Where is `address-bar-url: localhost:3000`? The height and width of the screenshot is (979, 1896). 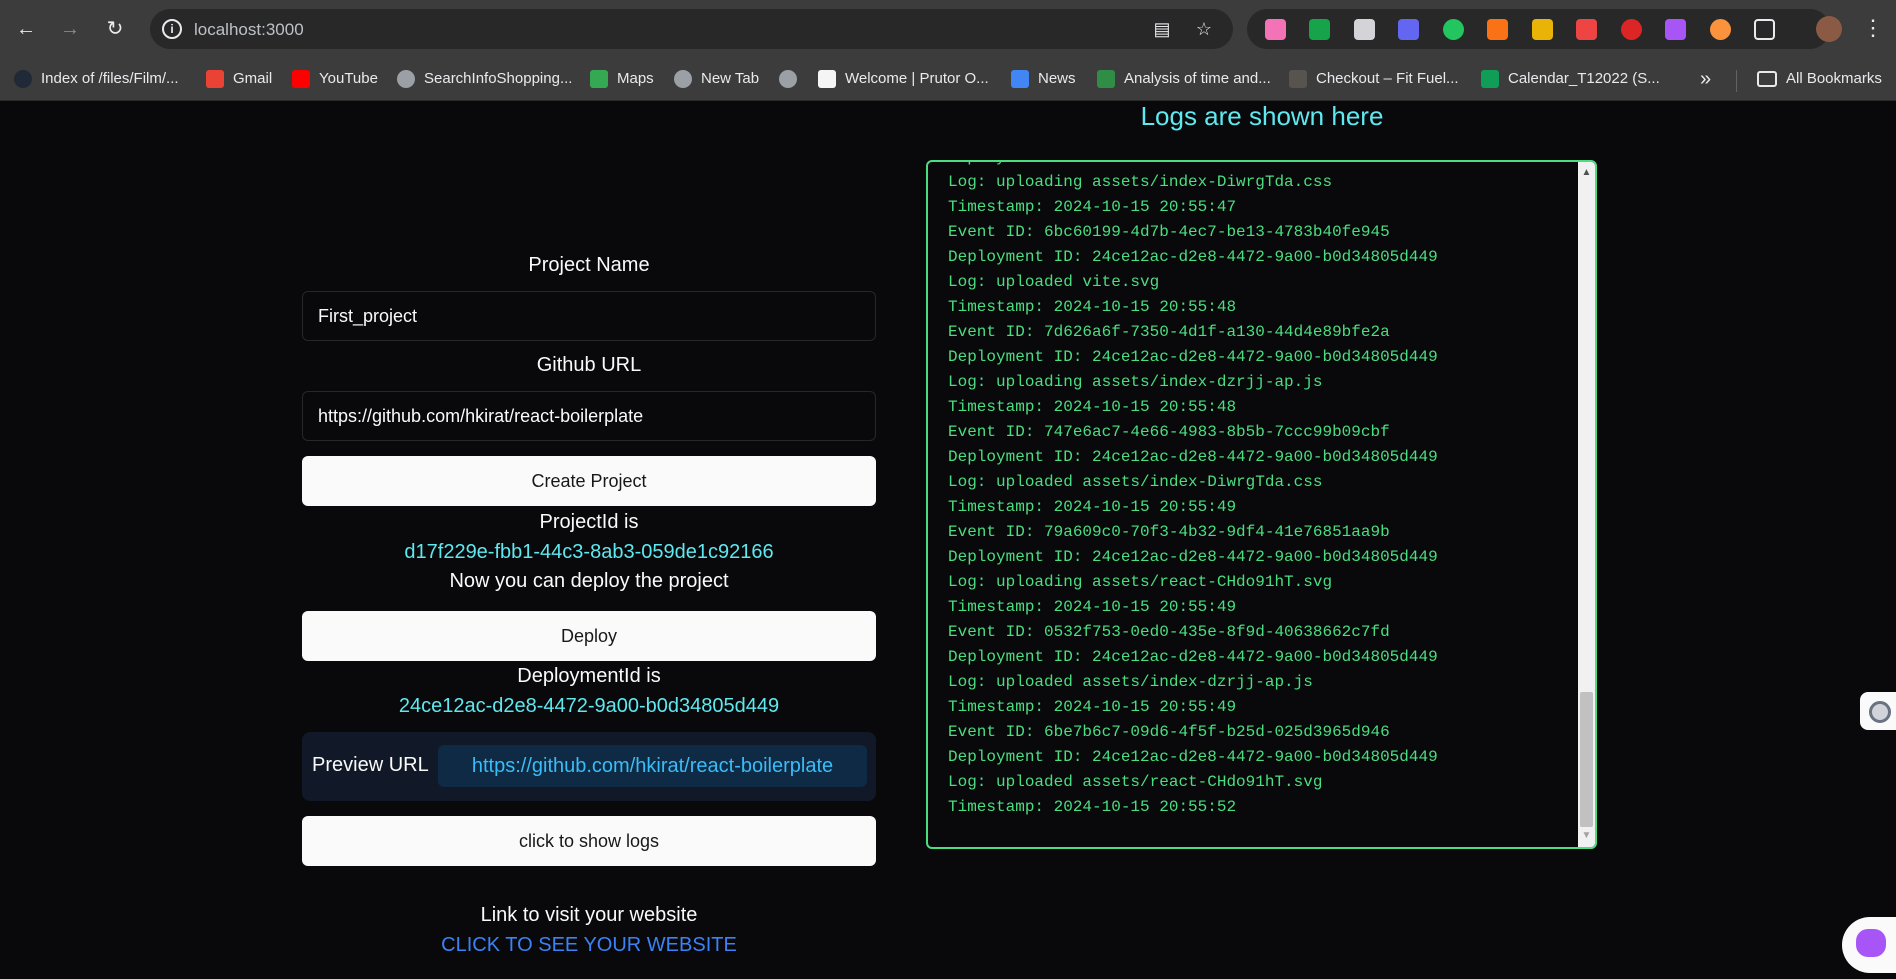
address-bar-url: localhost:3000 is located at coordinates (249, 30).